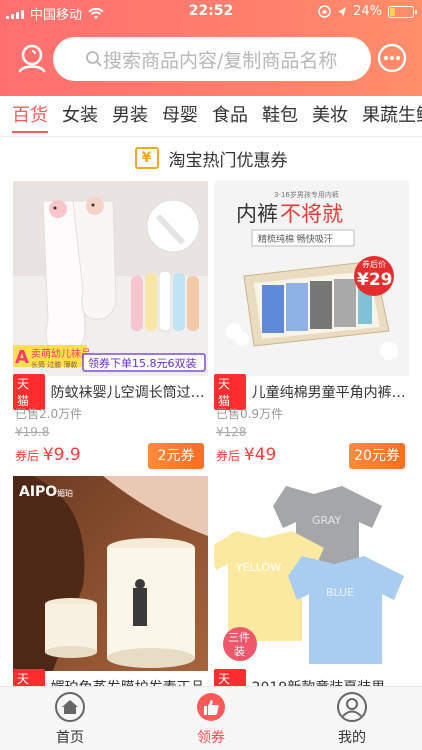  I want to click on coupon-icon: ¥, so click(146, 158).